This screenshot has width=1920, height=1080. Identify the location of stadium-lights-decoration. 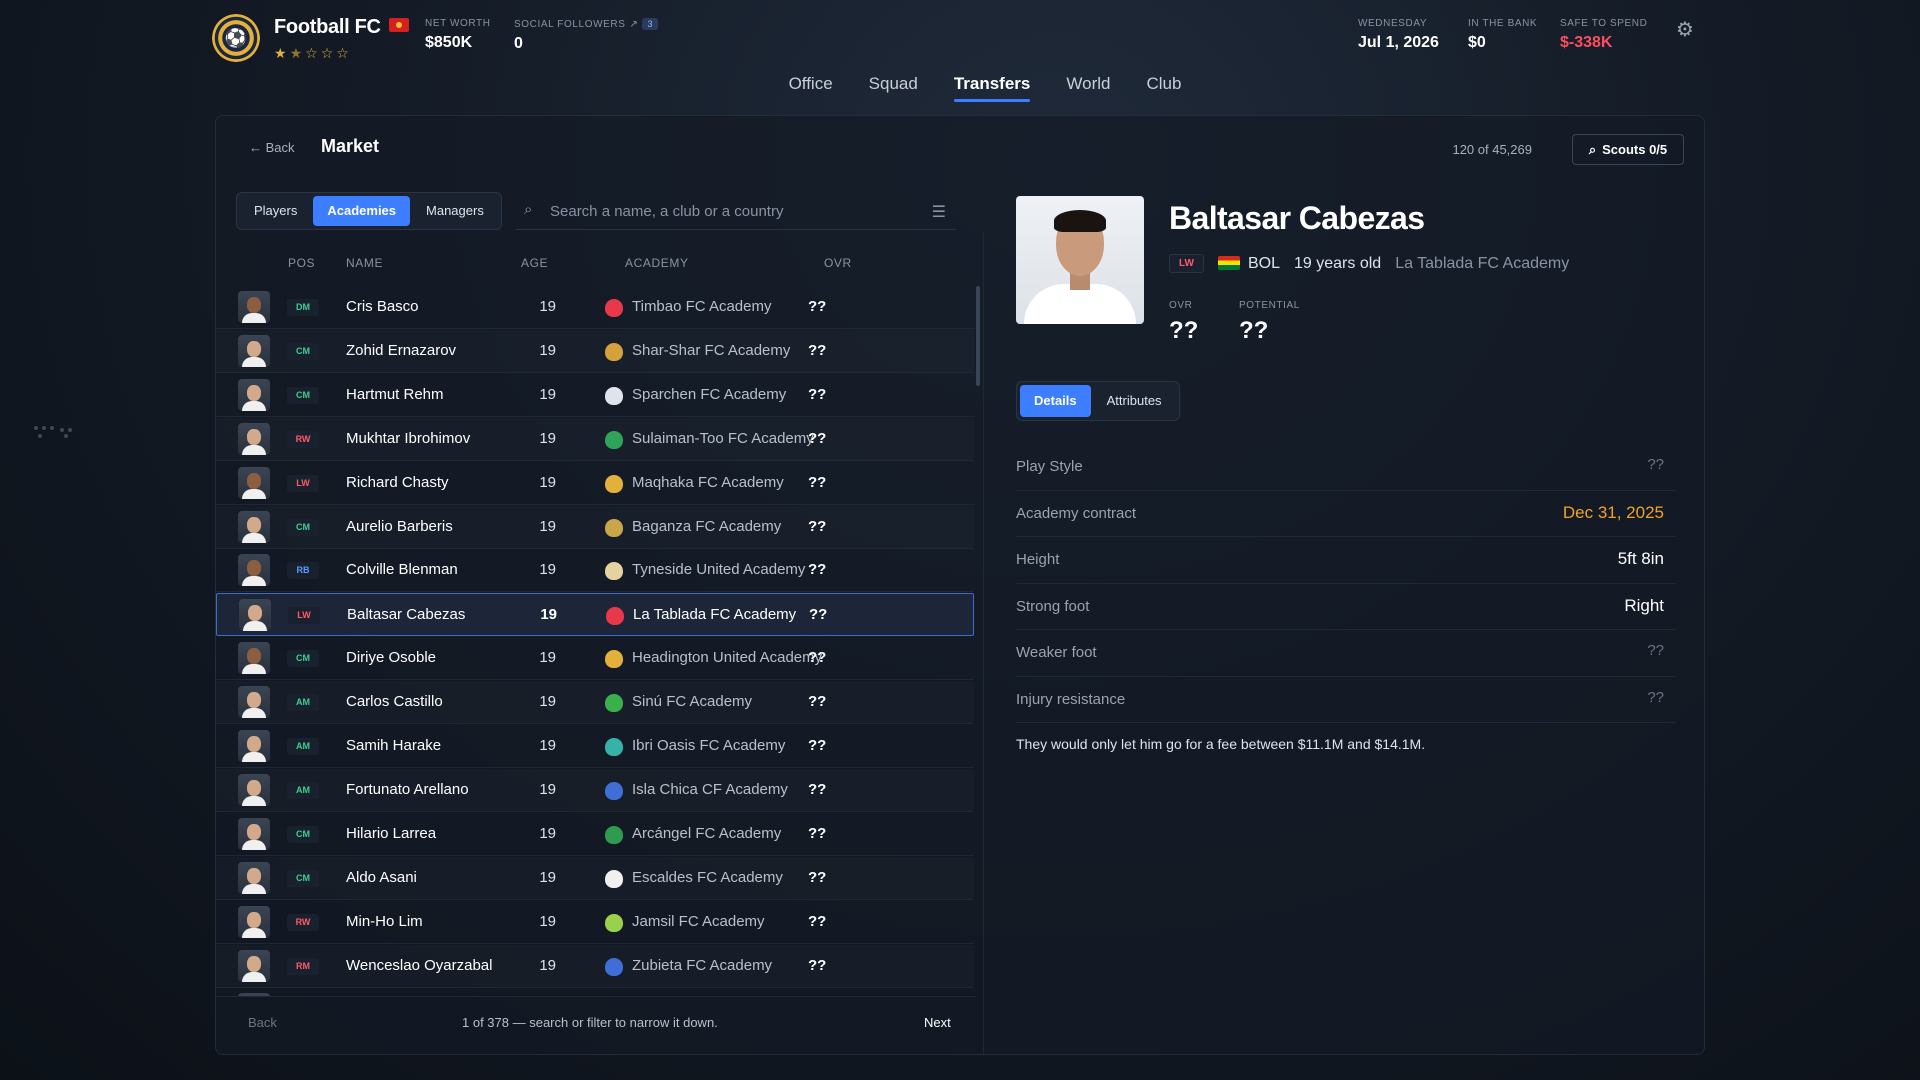
(55, 440).